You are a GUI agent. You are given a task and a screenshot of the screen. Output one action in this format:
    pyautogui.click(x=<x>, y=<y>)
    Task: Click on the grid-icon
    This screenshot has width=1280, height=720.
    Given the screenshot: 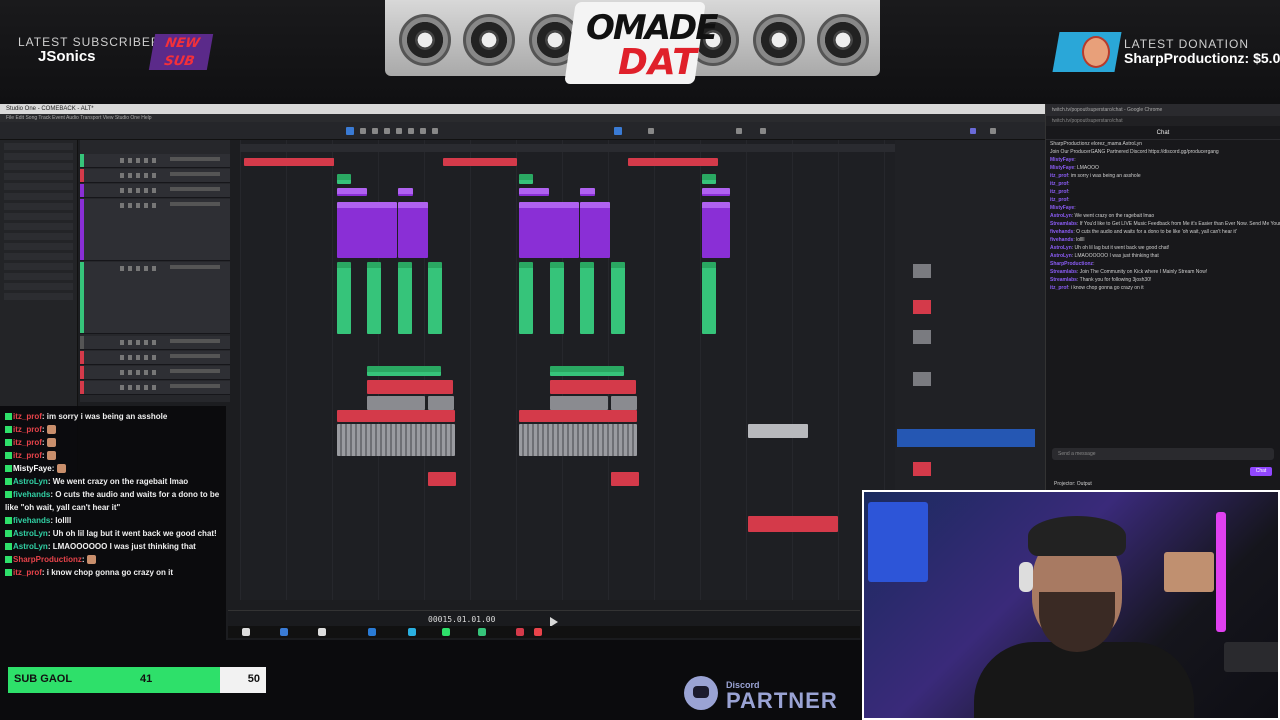 What is the action you would take?
    pyautogui.click(x=739, y=131)
    